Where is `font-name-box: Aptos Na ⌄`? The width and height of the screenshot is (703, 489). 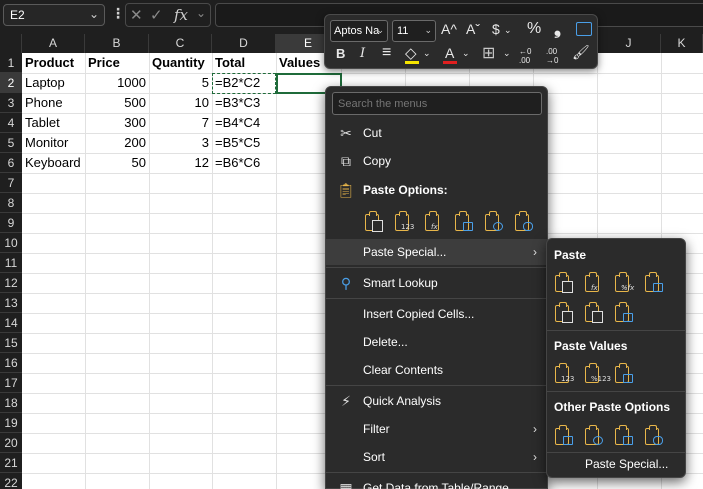
font-name-box: Aptos Na ⌄ is located at coordinates (359, 31).